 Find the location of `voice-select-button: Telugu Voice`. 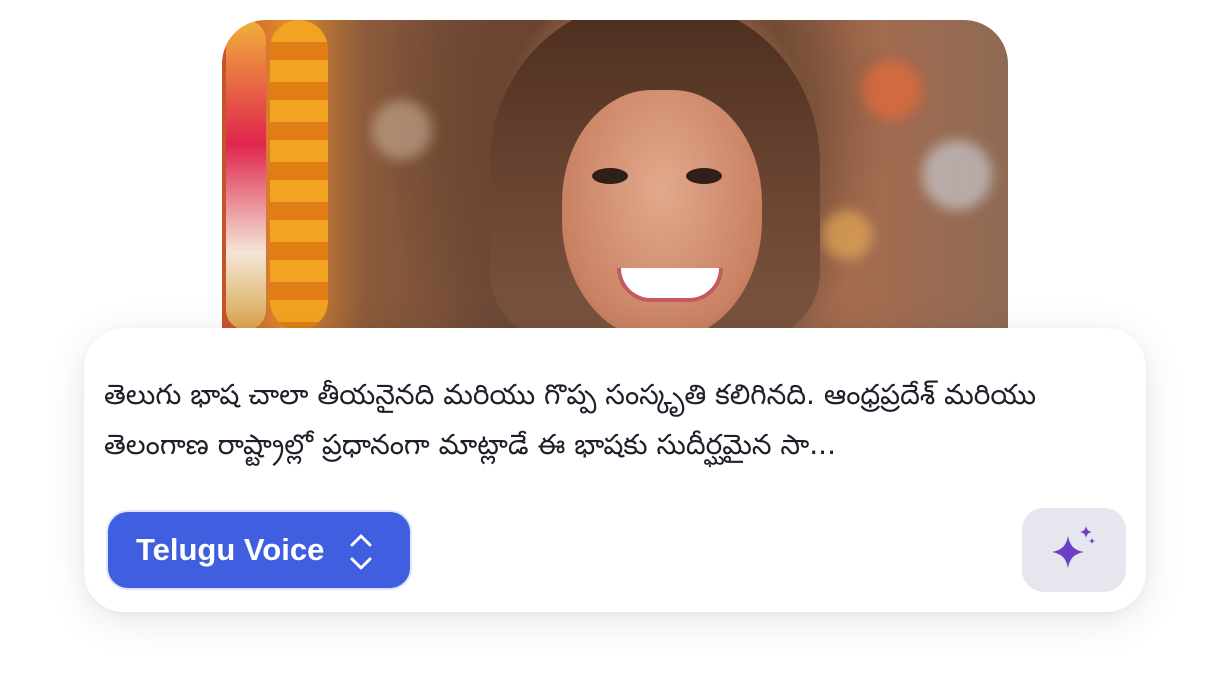

voice-select-button: Telugu Voice is located at coordinates (259, 550).